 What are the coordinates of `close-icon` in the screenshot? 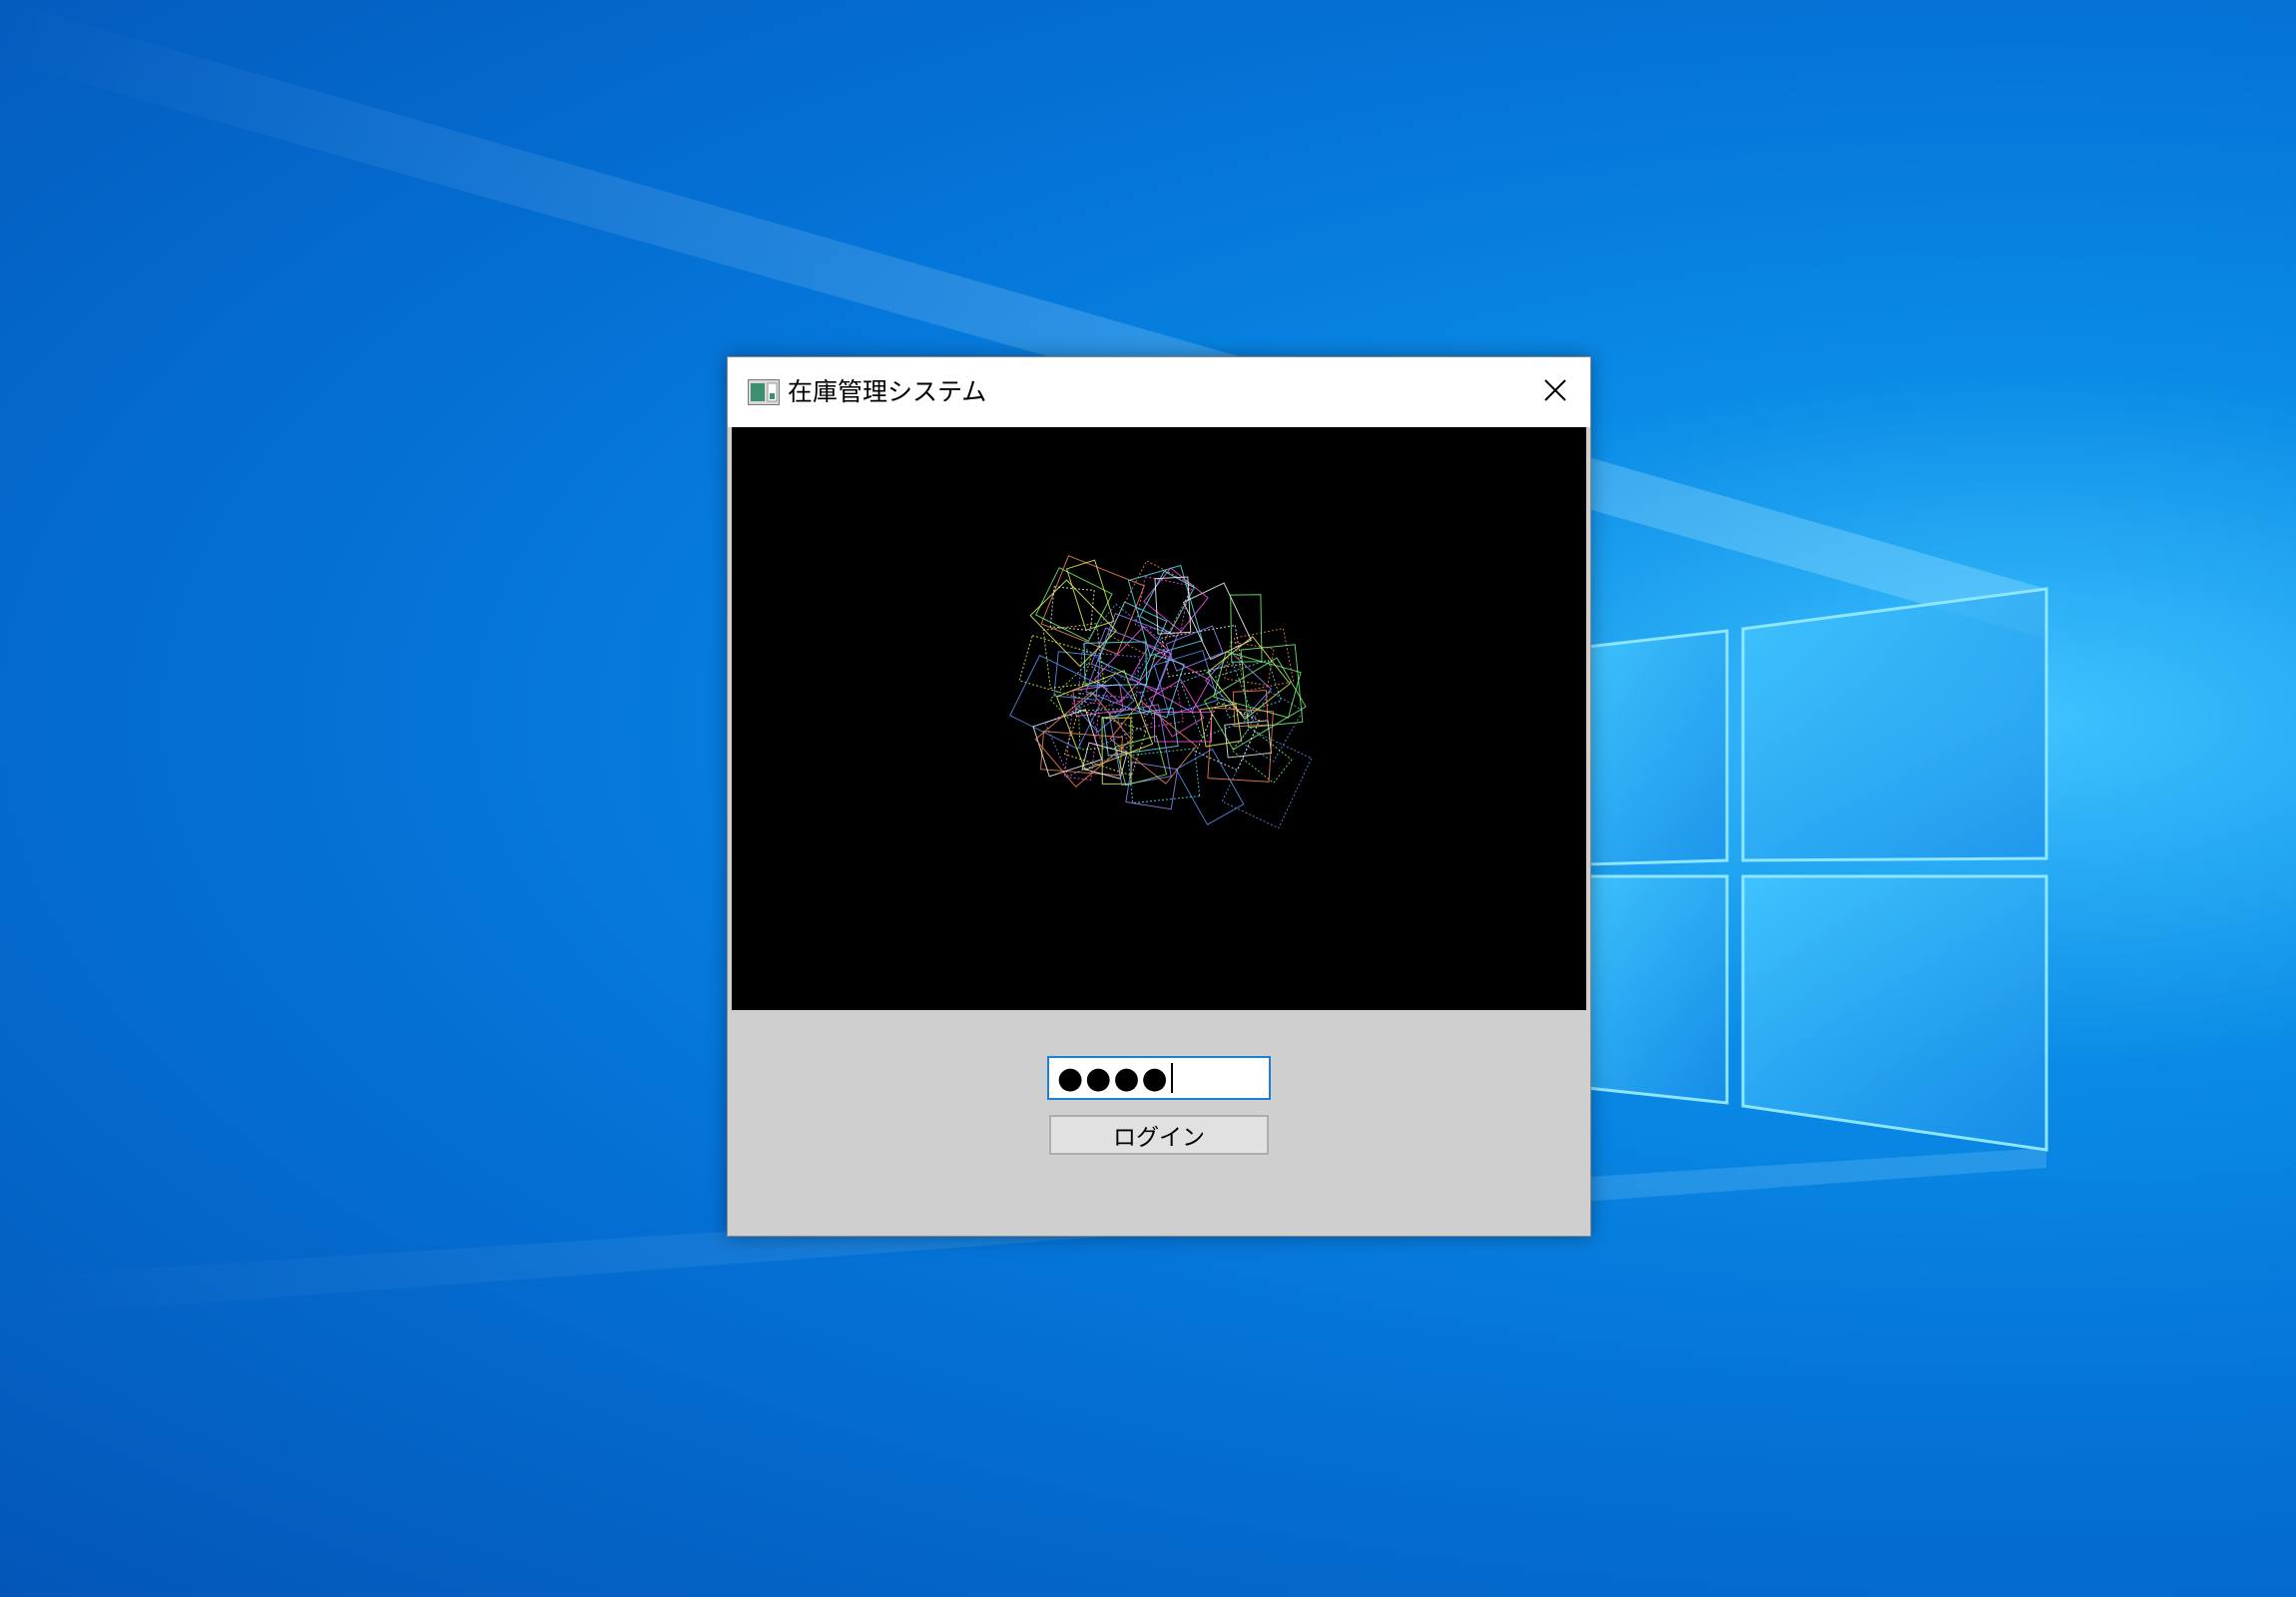 It's located at (1555, 392).